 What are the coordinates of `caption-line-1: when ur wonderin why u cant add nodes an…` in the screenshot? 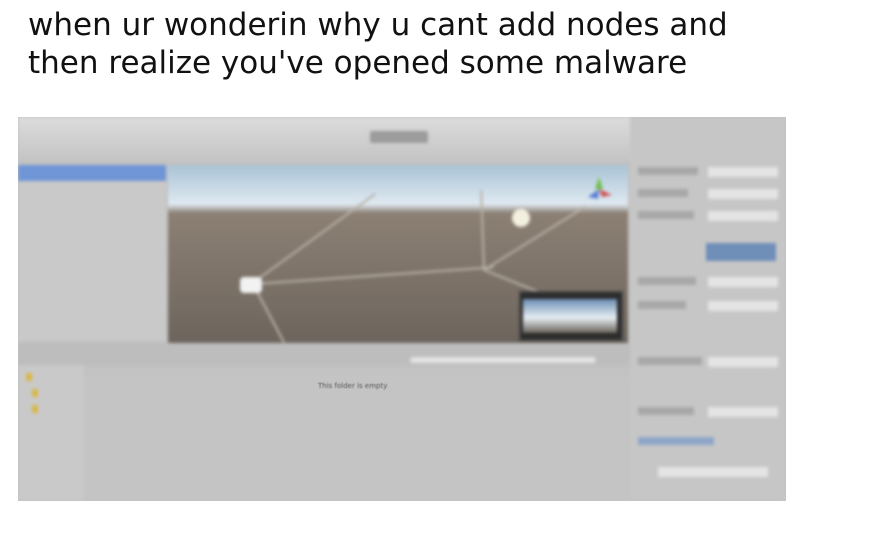 It's located at (378, 25).